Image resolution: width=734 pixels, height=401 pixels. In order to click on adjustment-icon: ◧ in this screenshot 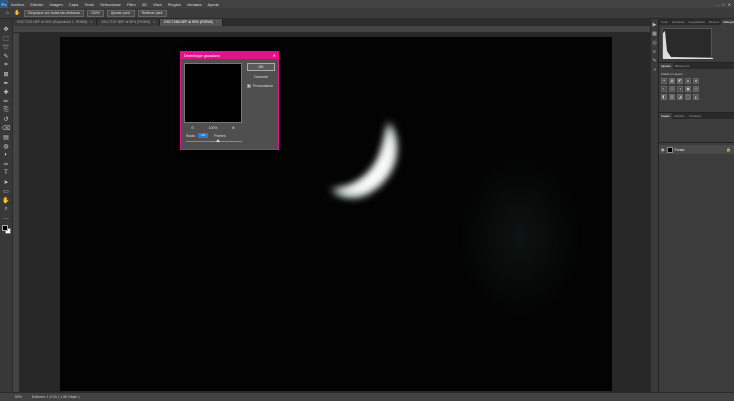, I will do `click(664, 97)`.